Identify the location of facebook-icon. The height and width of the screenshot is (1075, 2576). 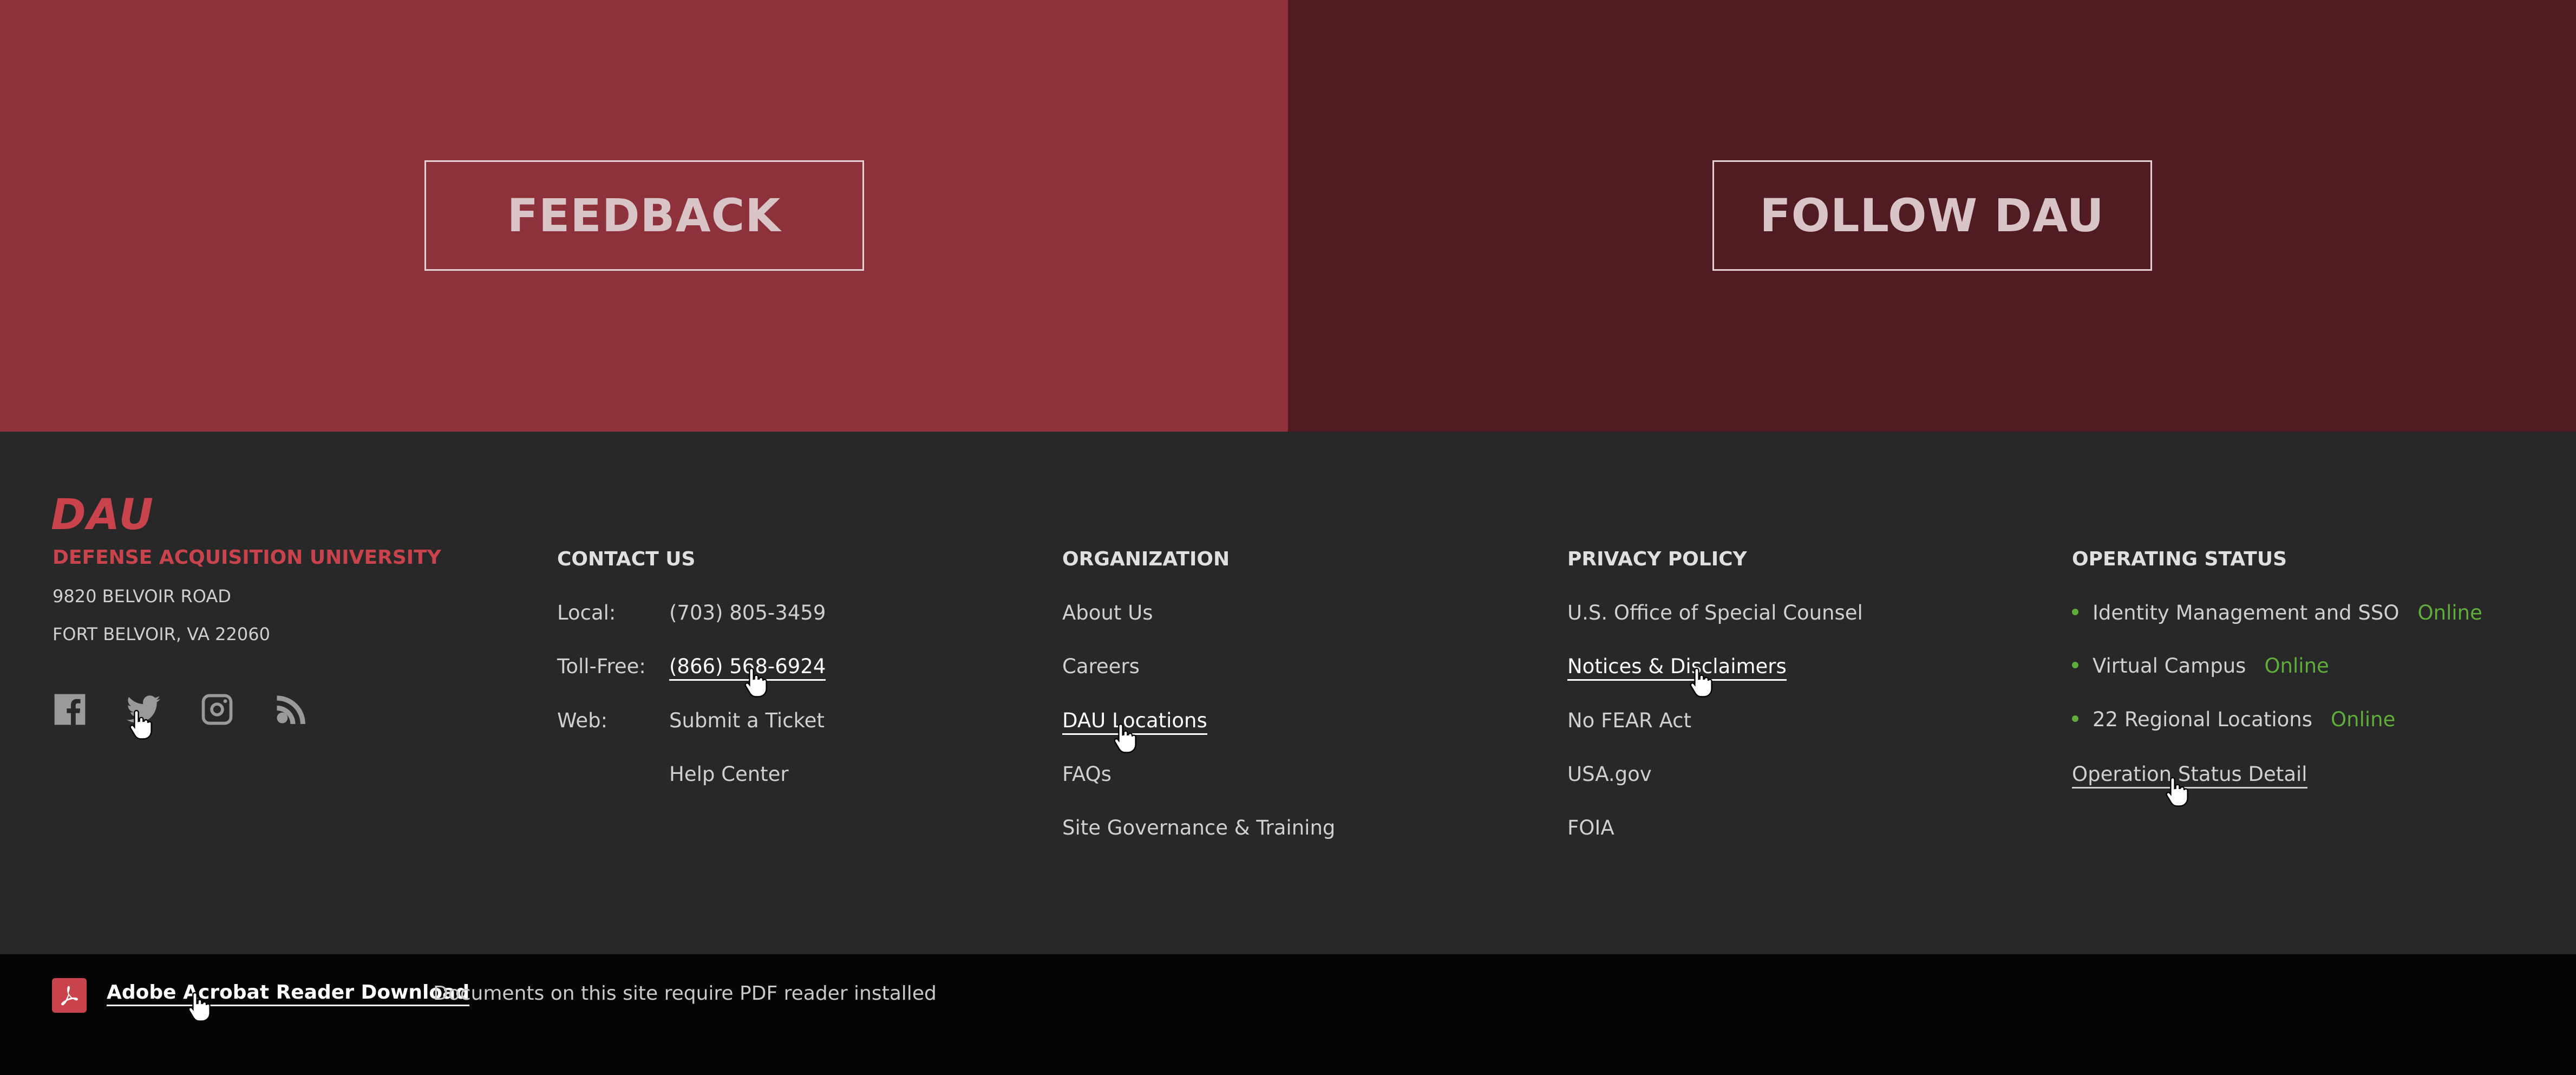
(70, 709).